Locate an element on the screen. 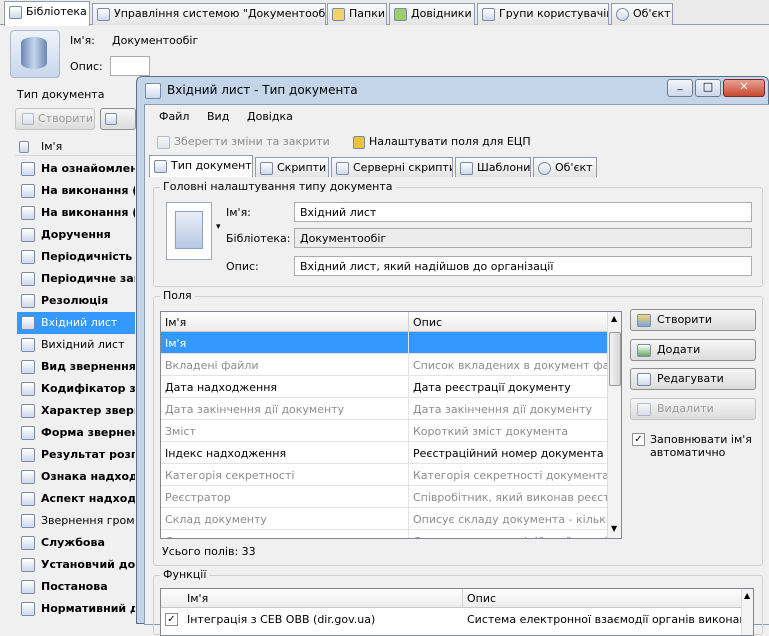 The image size is (769, 636). delete-field-button: Видалити is located at coordinates (693, 409).